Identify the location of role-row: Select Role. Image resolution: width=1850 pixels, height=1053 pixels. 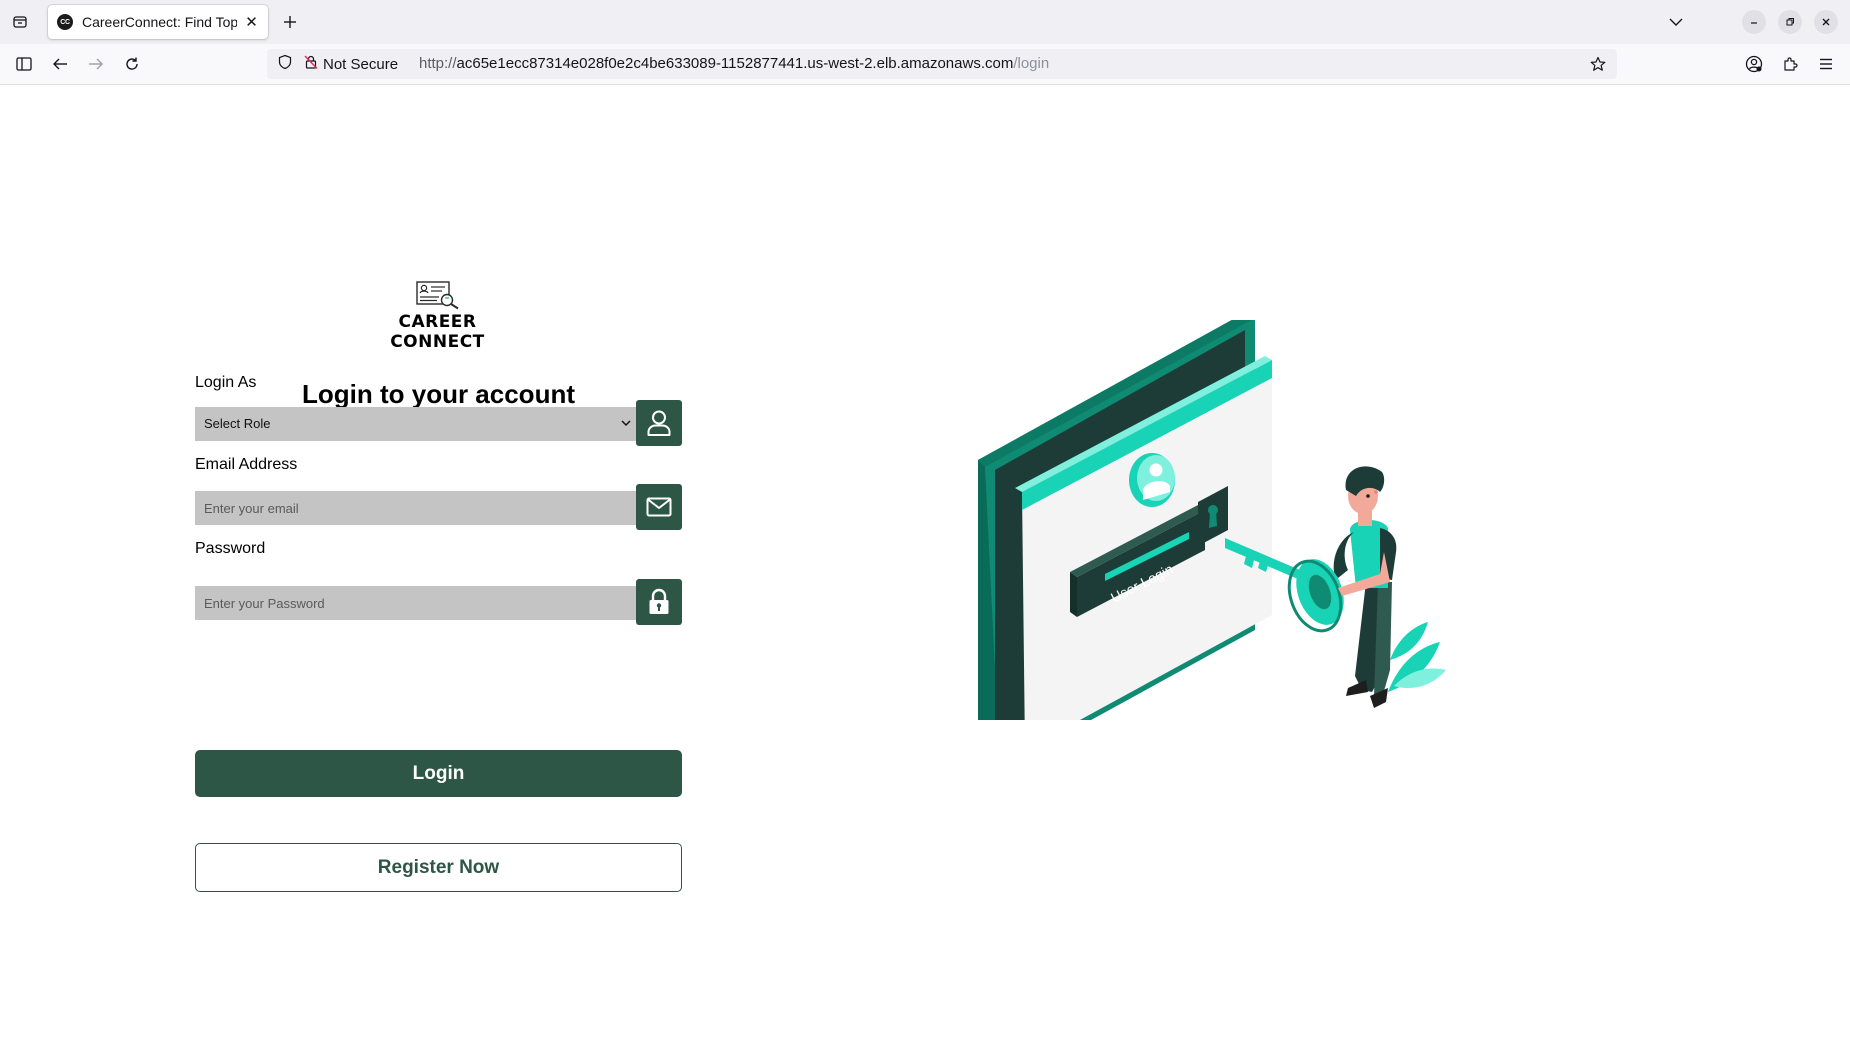
(438, 425).